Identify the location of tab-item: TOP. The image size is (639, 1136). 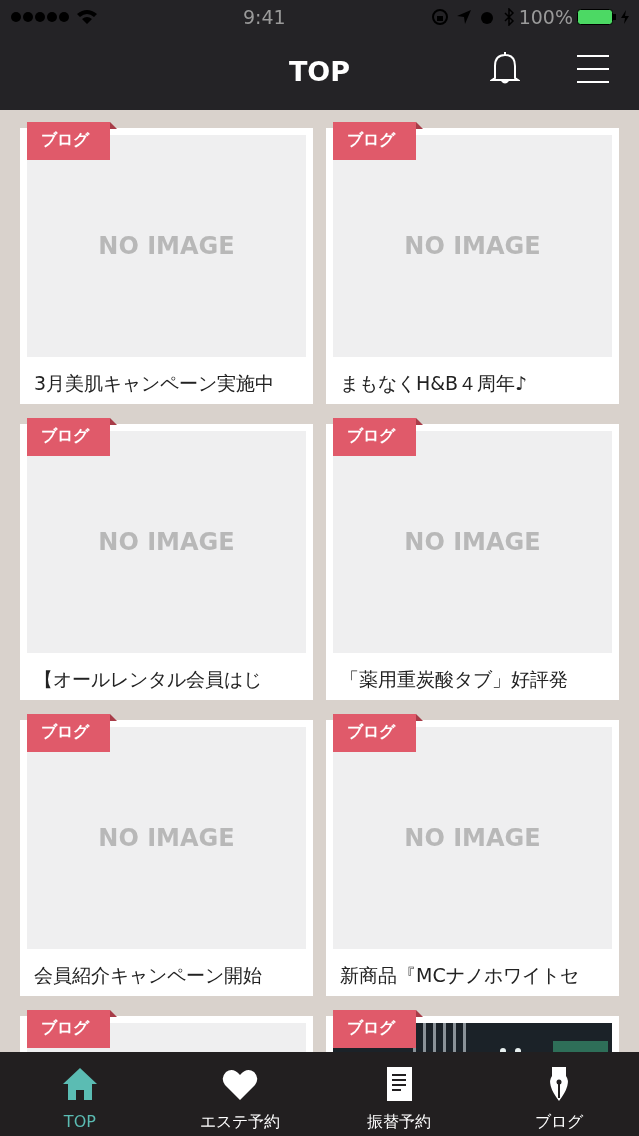
(80, 1094).